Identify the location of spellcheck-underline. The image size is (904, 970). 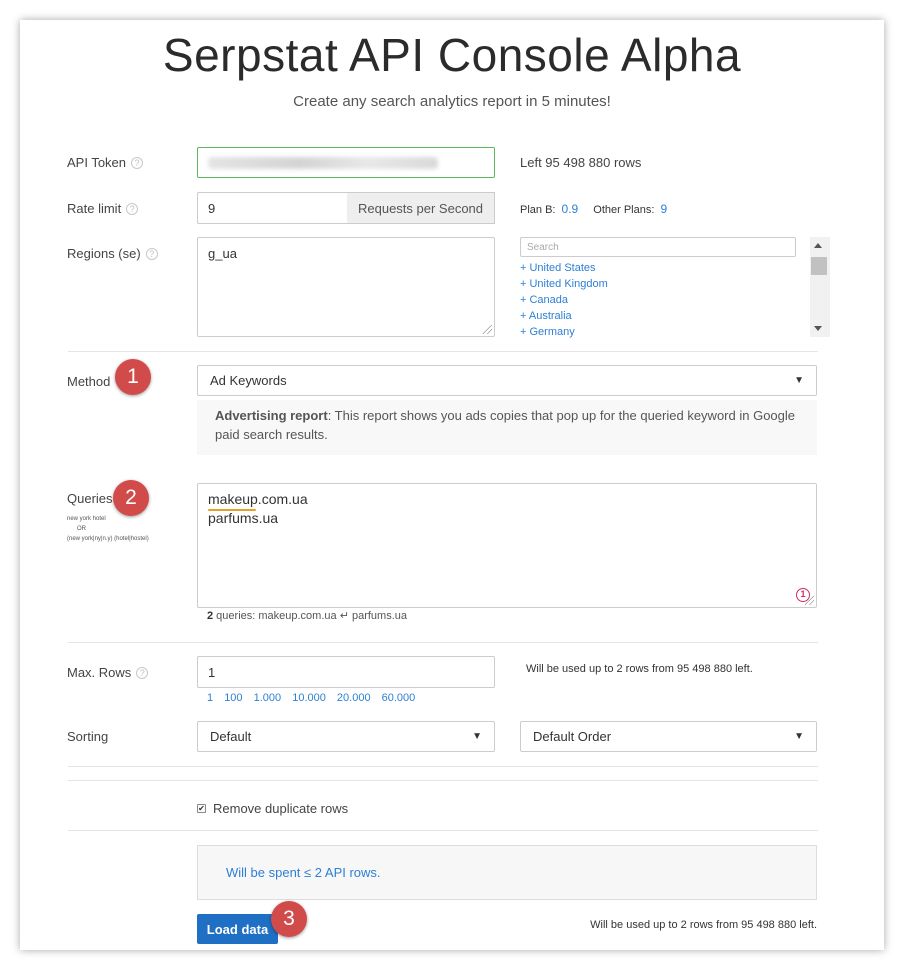
(232, 510).